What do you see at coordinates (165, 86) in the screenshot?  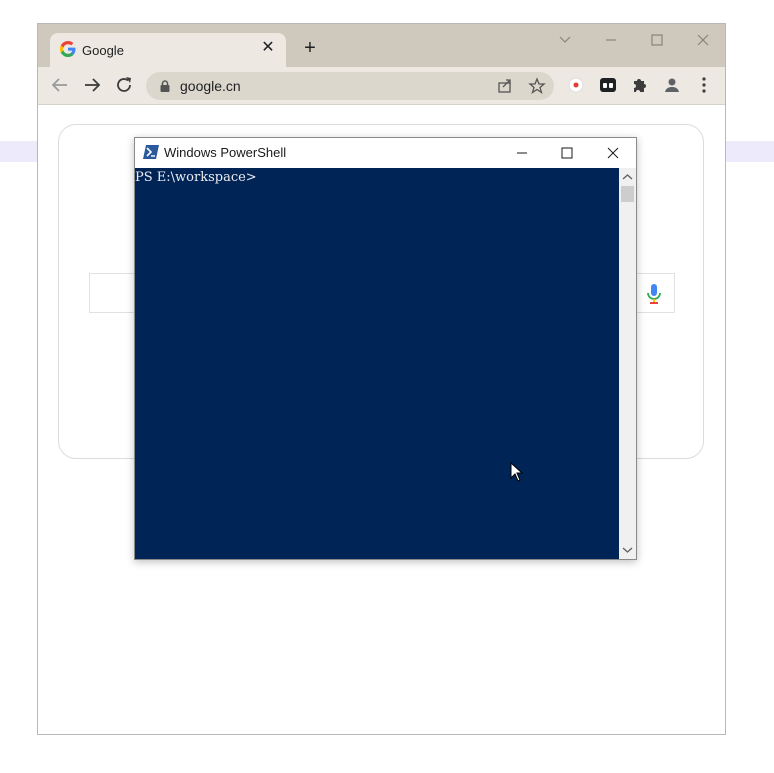 I see `lock-icon` at bounding box center [165, 86].